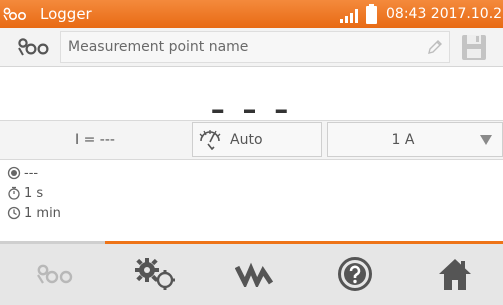 Image resolution: width=503 pixels, height=305 pixels. I want to click on current-readout: I = ---, so click(95, 140).